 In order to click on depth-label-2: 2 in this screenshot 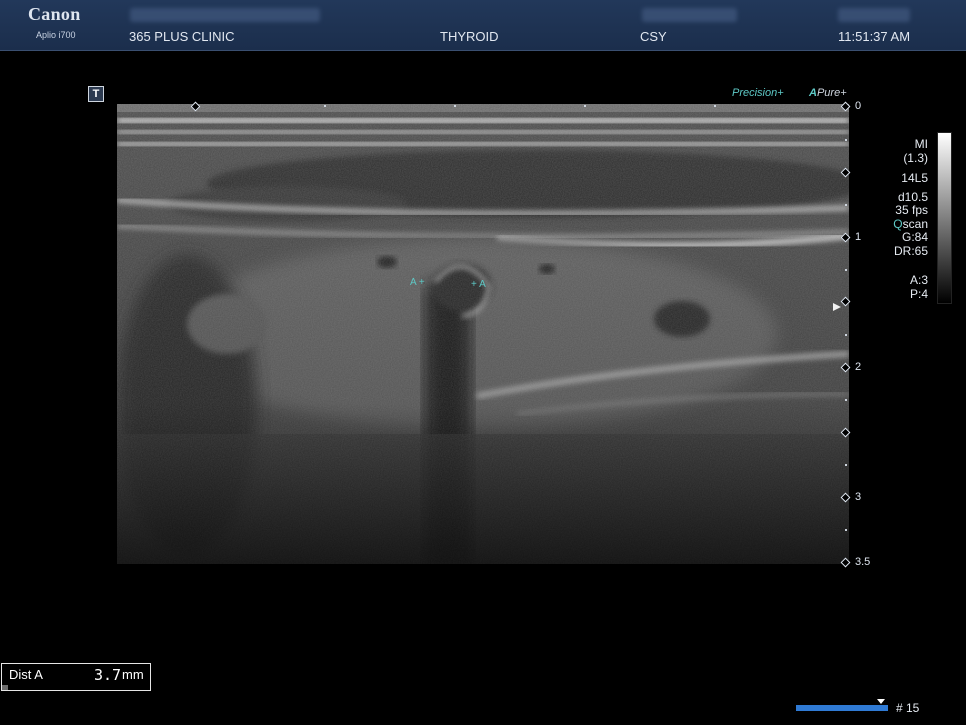, I will do `click(858, 367)`.